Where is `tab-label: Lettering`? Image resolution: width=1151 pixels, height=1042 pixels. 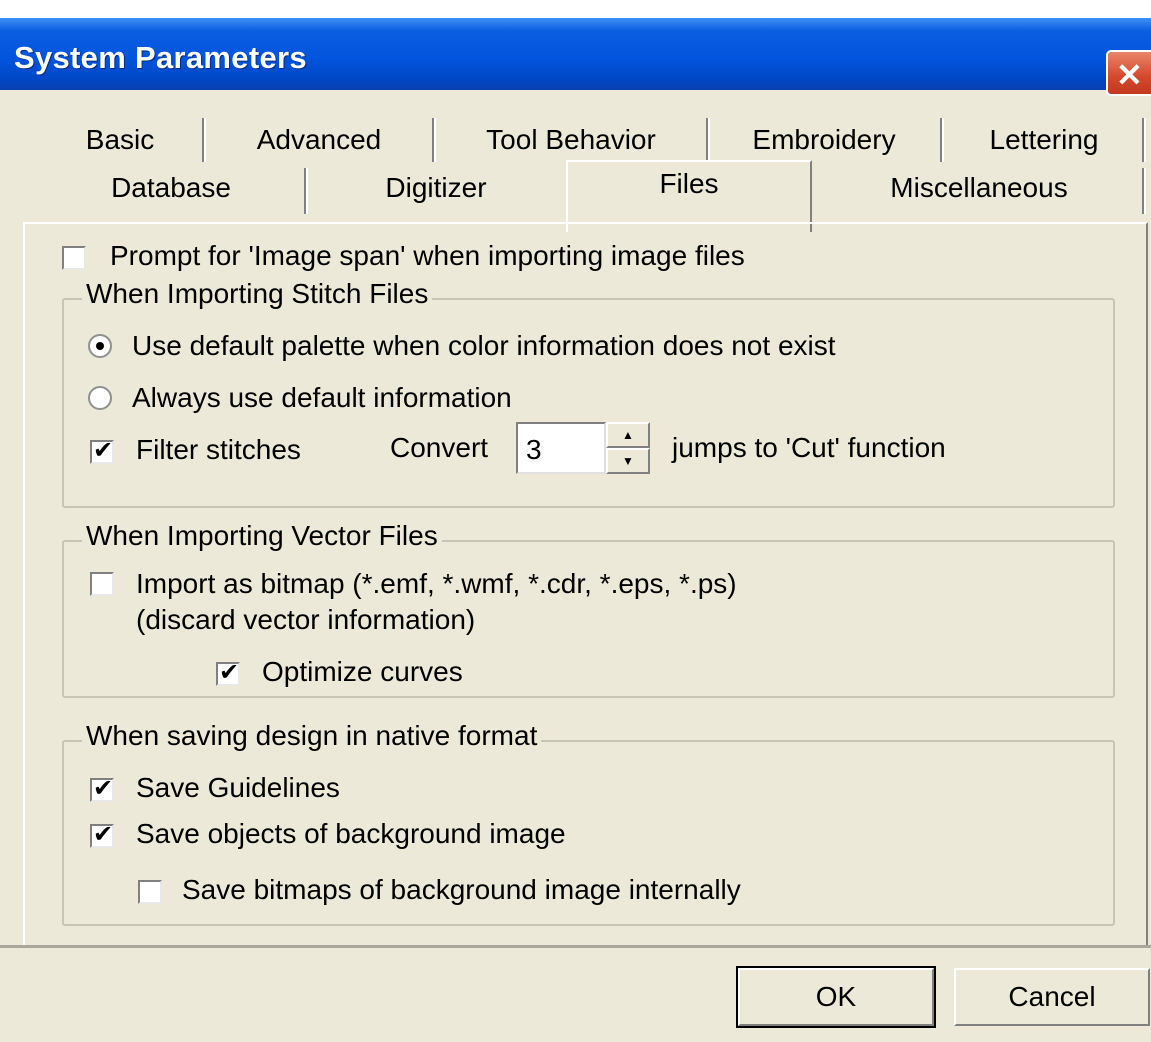 tab-label: Lettering is located at coordinates (1044, 139).